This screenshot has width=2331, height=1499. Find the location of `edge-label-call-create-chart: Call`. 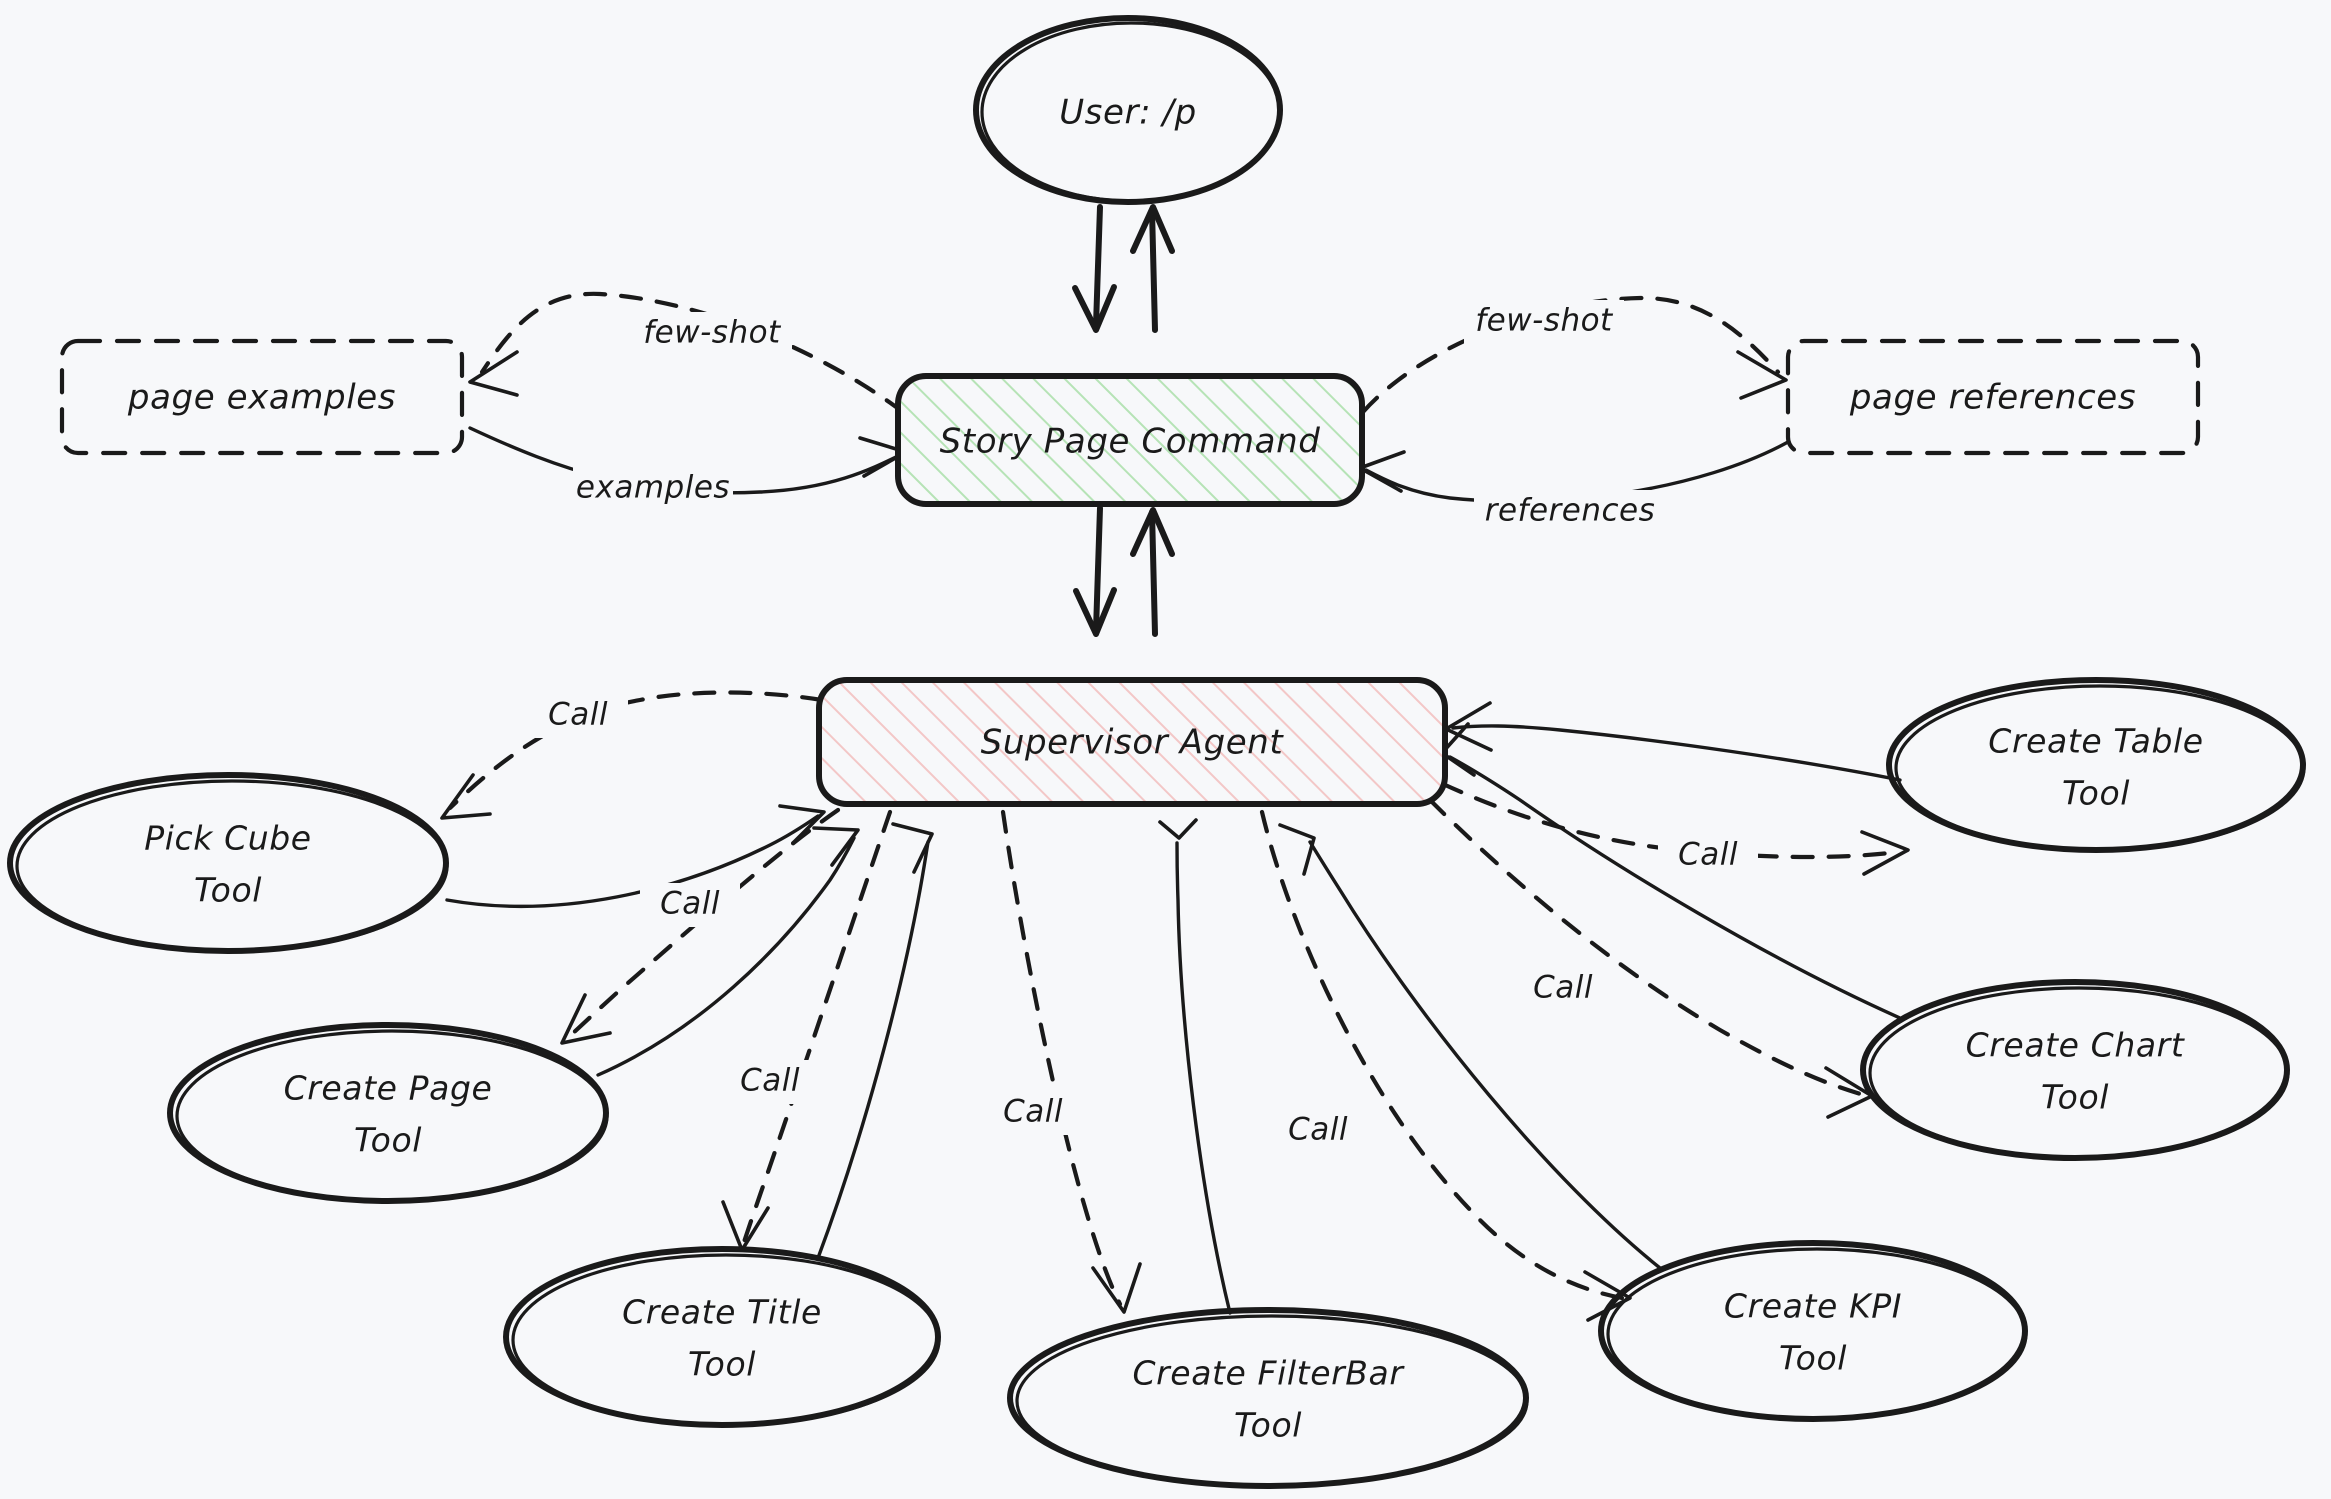

edge-label-call-create-chart: Call is located at coordinates (1563, 988).